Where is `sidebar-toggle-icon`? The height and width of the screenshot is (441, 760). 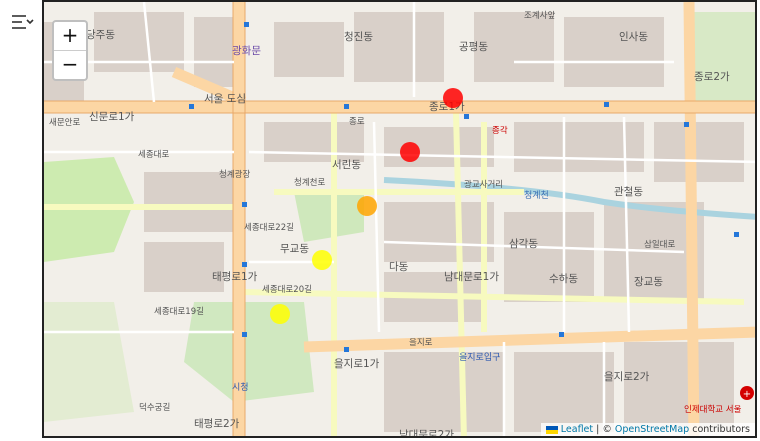
sidebar-toggle-icon is located at coordinates (23, 22).